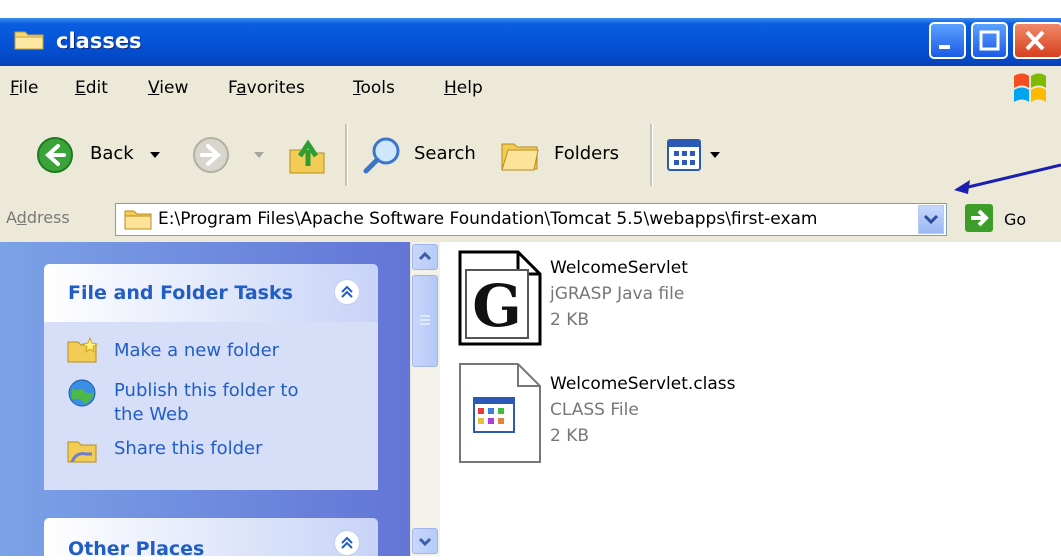 The height and width of the screenshot is (560, 1061). What do you see at coordinates (587, 153) in the screenshot?
I see `folders-label: Folders` at bounding box center [587, 153].